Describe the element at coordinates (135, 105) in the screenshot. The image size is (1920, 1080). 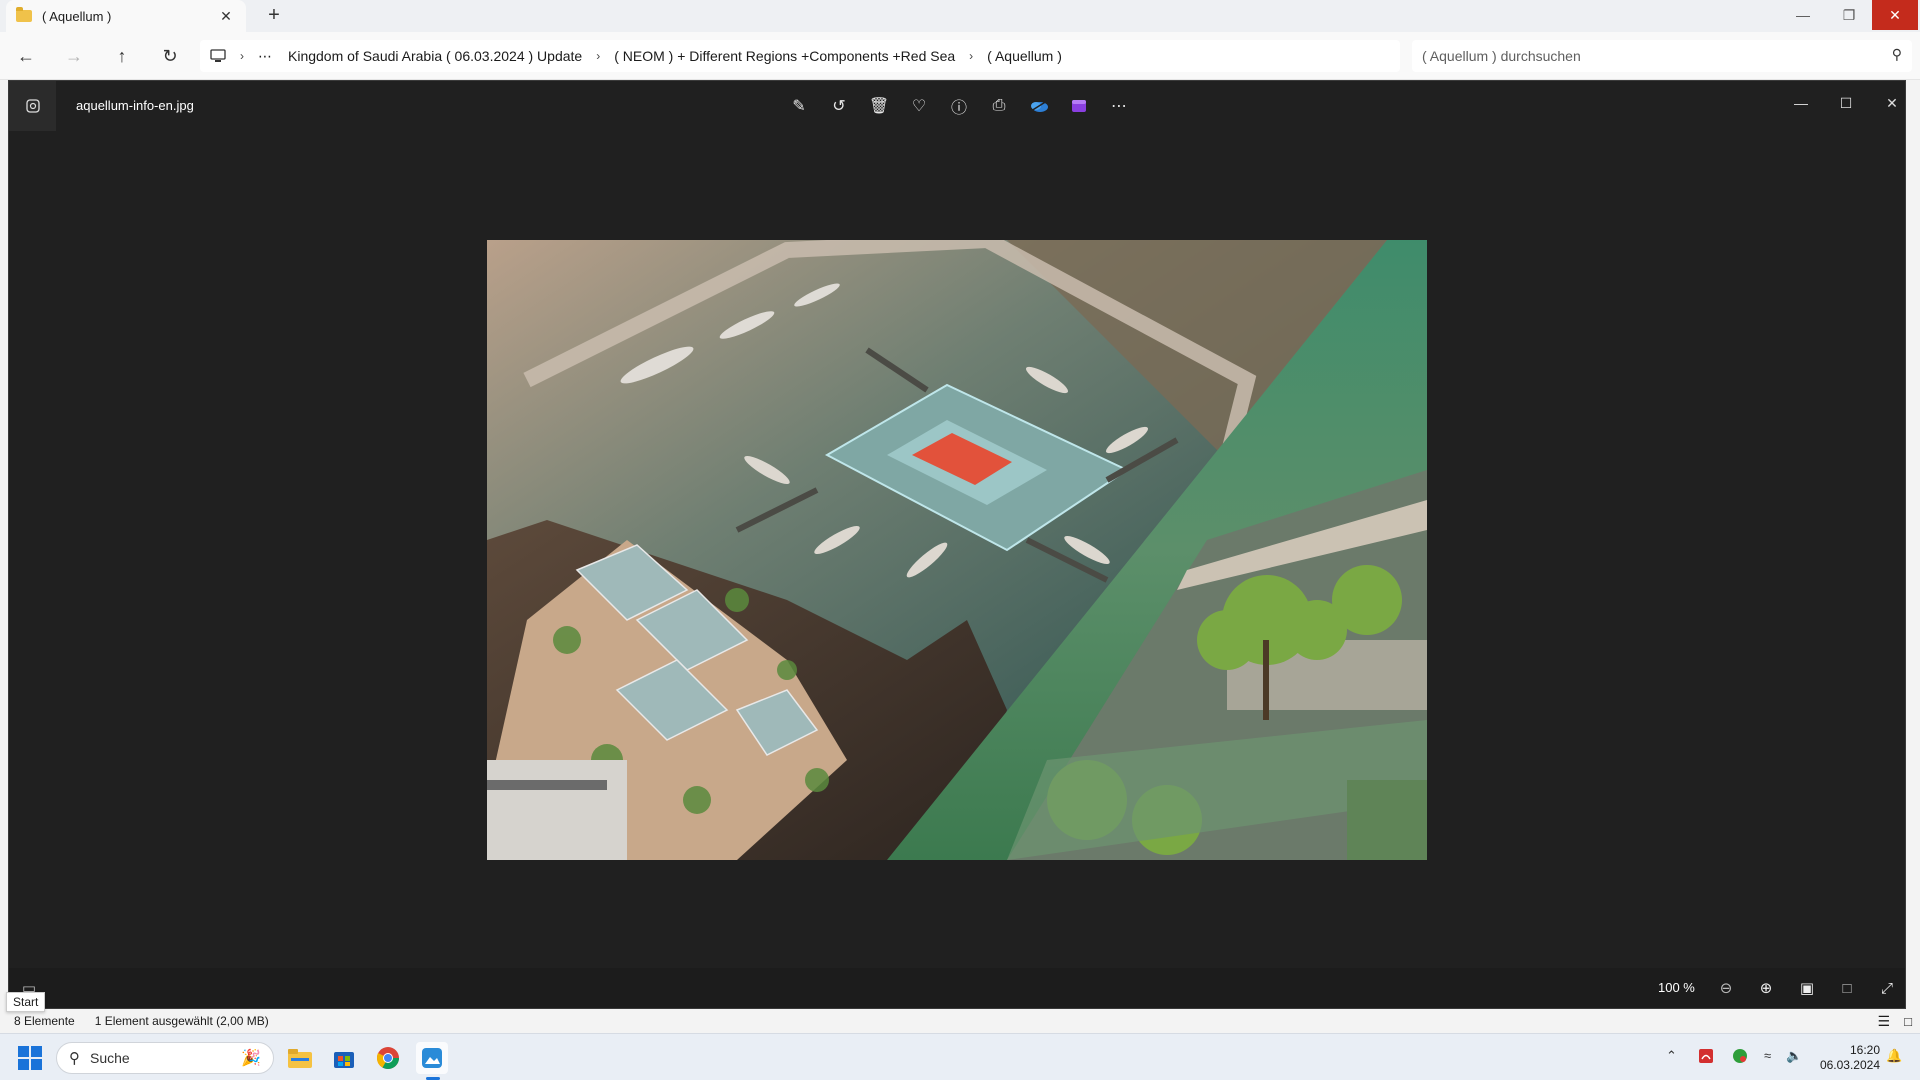
I see `file-name: aquellum-info-en.jpg` at that location.